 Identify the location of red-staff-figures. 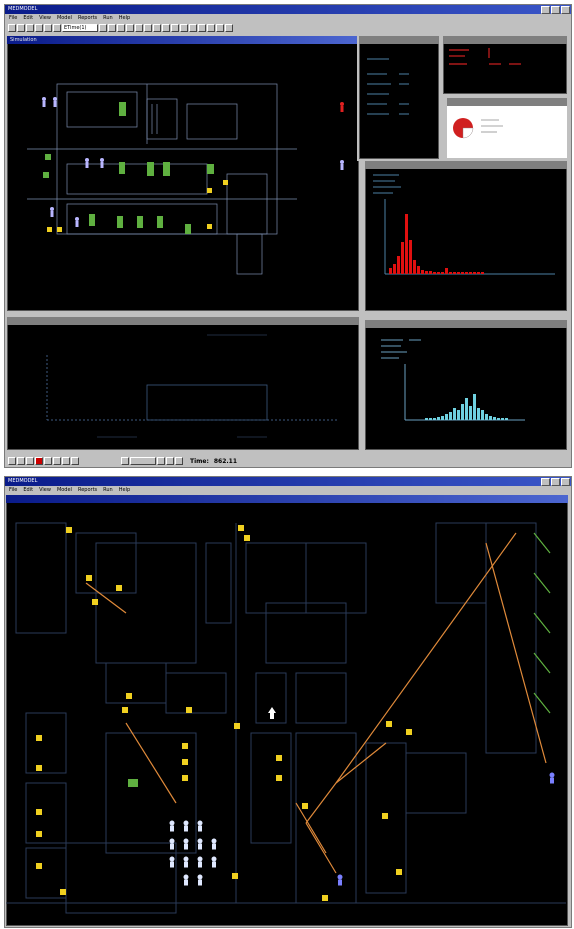
(342, 107).